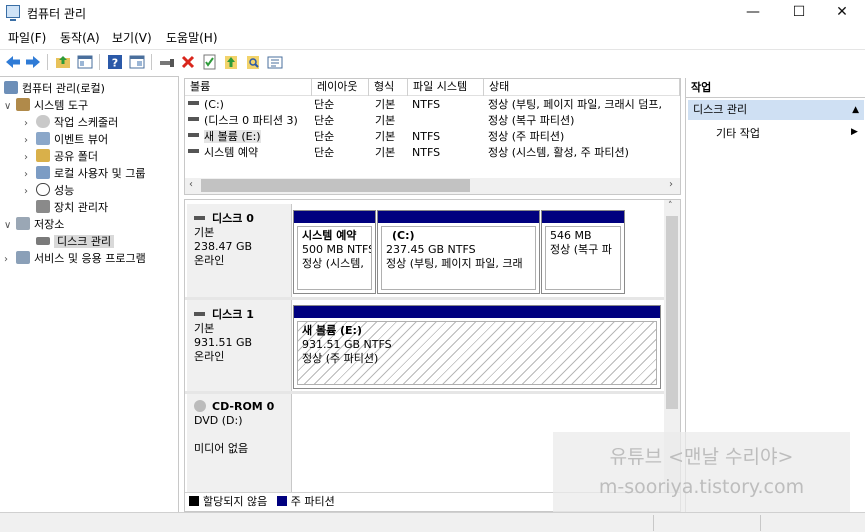 The width and height of the screenshot is (865, 532). I want to click on title-bar: 컴퓨터 관리 — ☐ ✕, so click(432, 12).